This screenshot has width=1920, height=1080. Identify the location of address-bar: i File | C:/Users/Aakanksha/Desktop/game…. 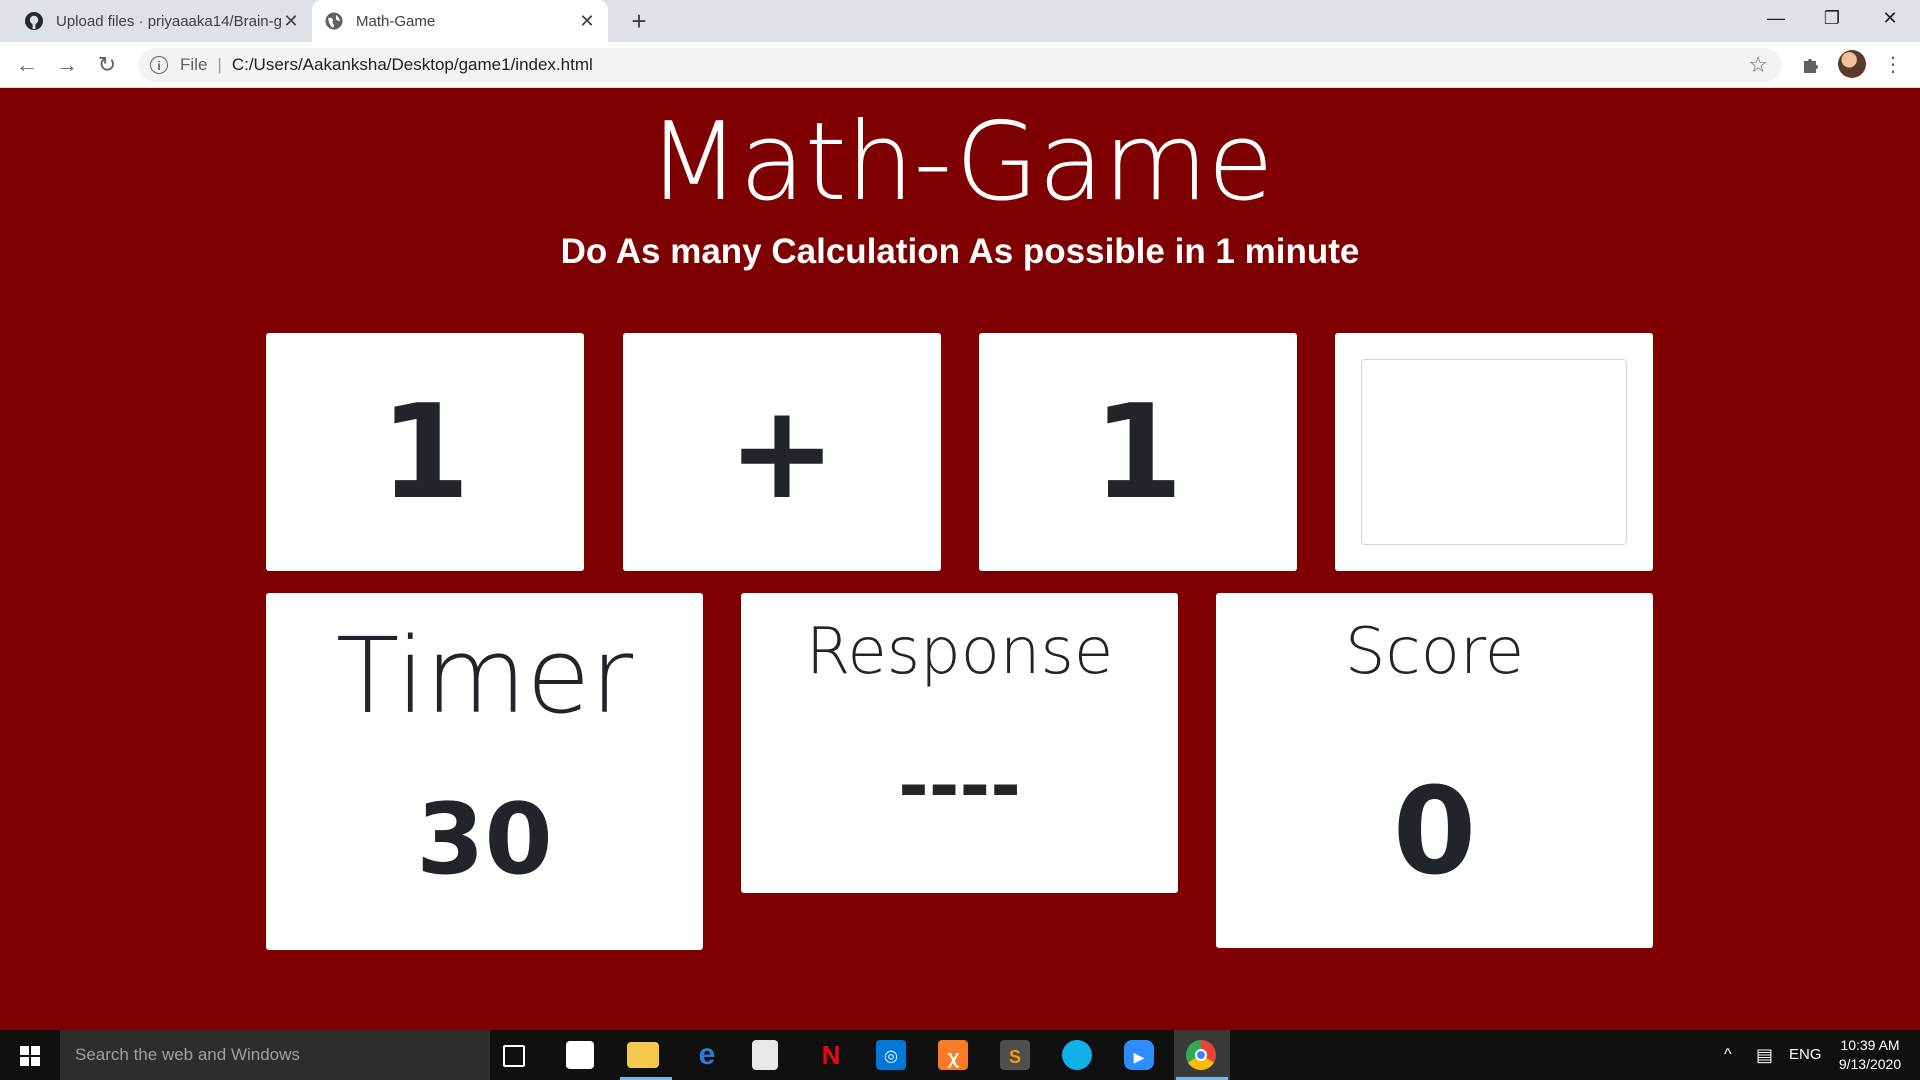
(960, 65).